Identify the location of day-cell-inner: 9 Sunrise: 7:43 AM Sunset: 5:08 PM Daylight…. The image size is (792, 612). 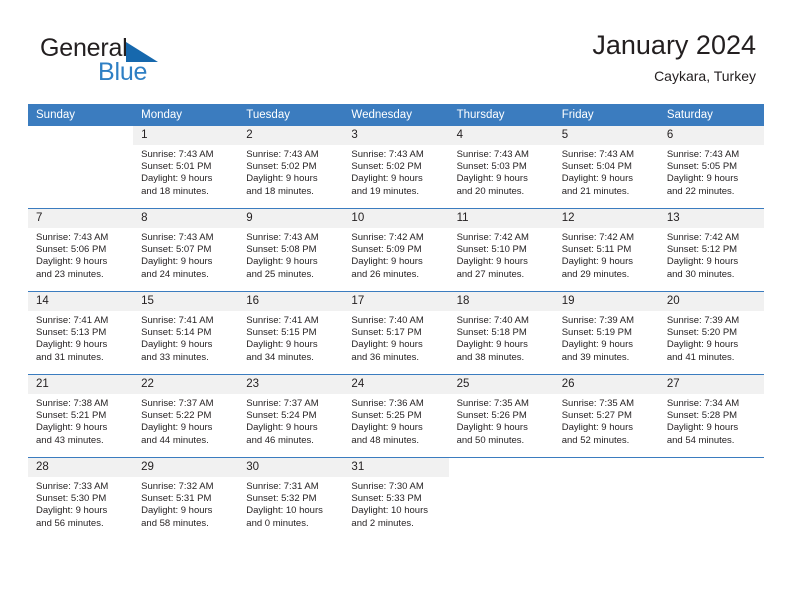
(291, 250).